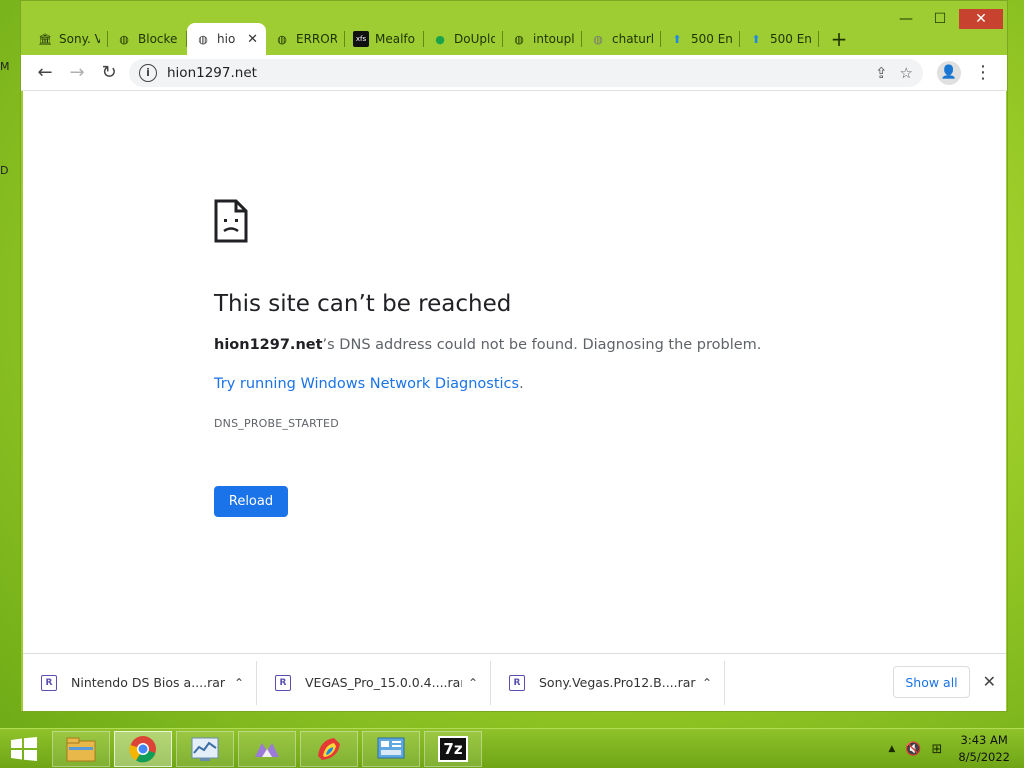 This screenshot has width=1024, height=768. What do you see at coordinates (383, 682) in the screenshot?
I see `download-filename: VEGAS_Pro_15.0.0.4....rar` at bounding box center [383, 682].